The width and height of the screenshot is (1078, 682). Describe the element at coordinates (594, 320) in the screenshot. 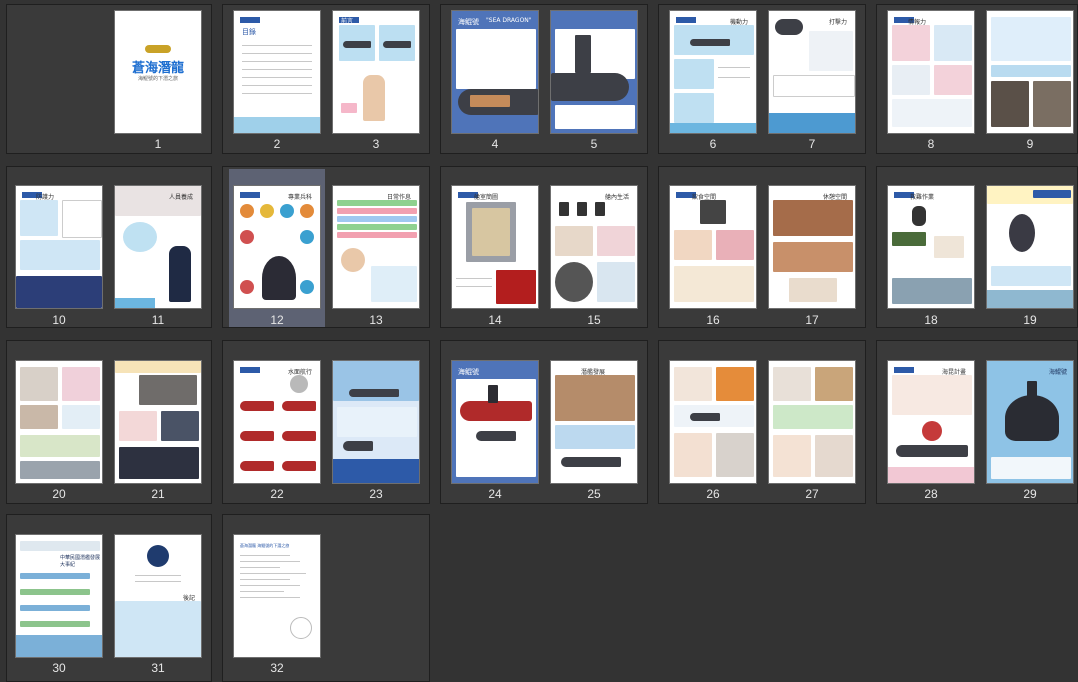

I see `page-number-15: 15` at that location.